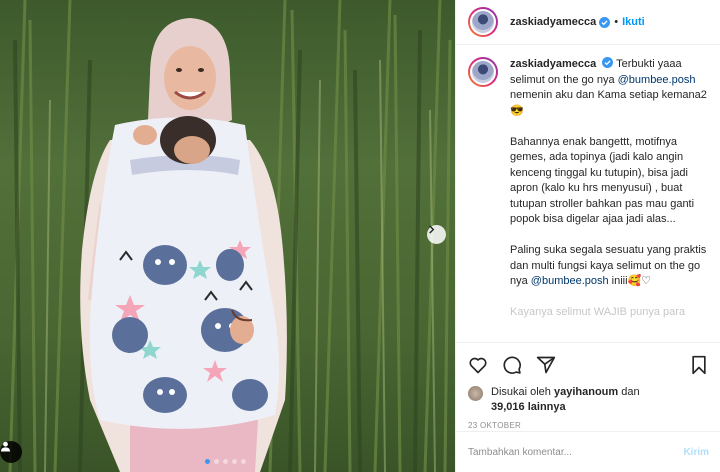 The width and height of the screenshot is (720, 472). I want to click on user-tag-button, so click(11, 452).